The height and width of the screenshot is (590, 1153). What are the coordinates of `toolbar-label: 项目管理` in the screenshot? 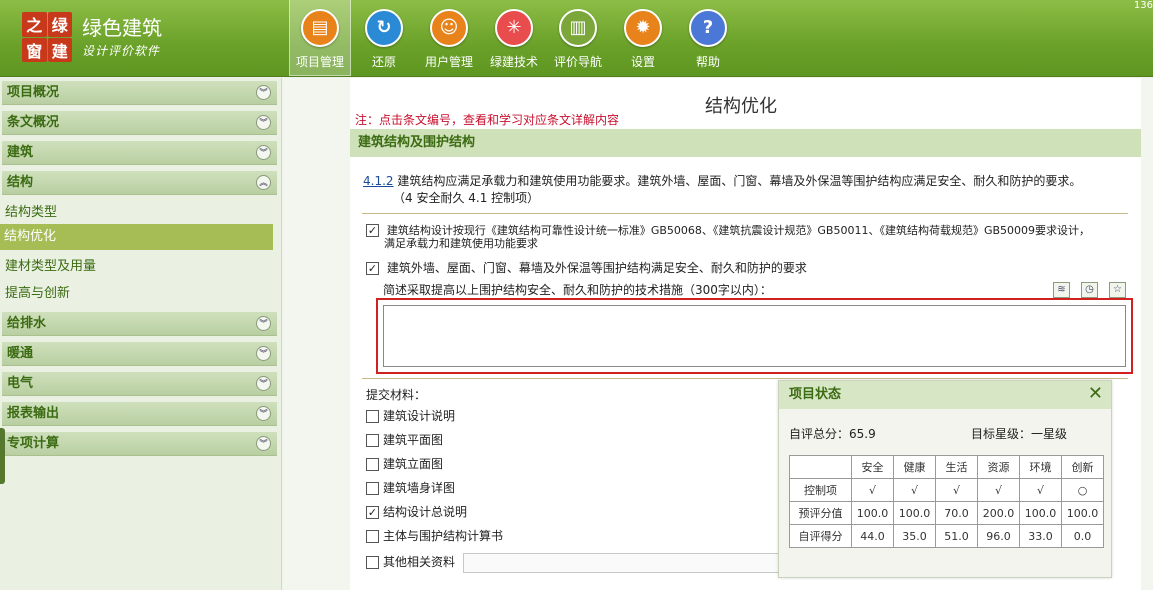 It's located at (319, 62).